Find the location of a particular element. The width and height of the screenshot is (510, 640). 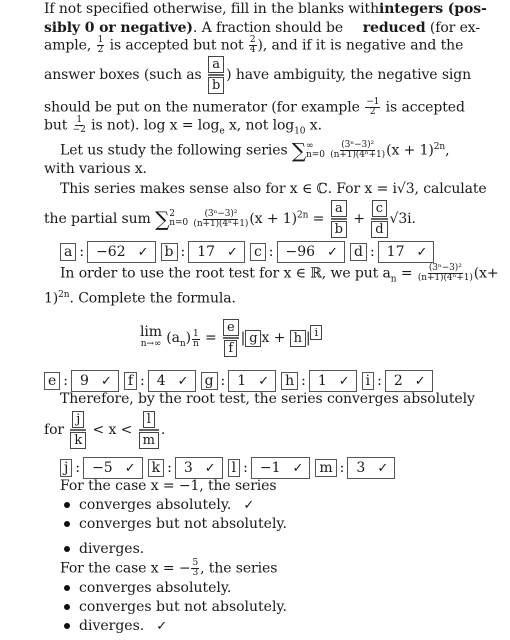

answer-field-i: 2 ✓ is located at coordinates (408, 381).